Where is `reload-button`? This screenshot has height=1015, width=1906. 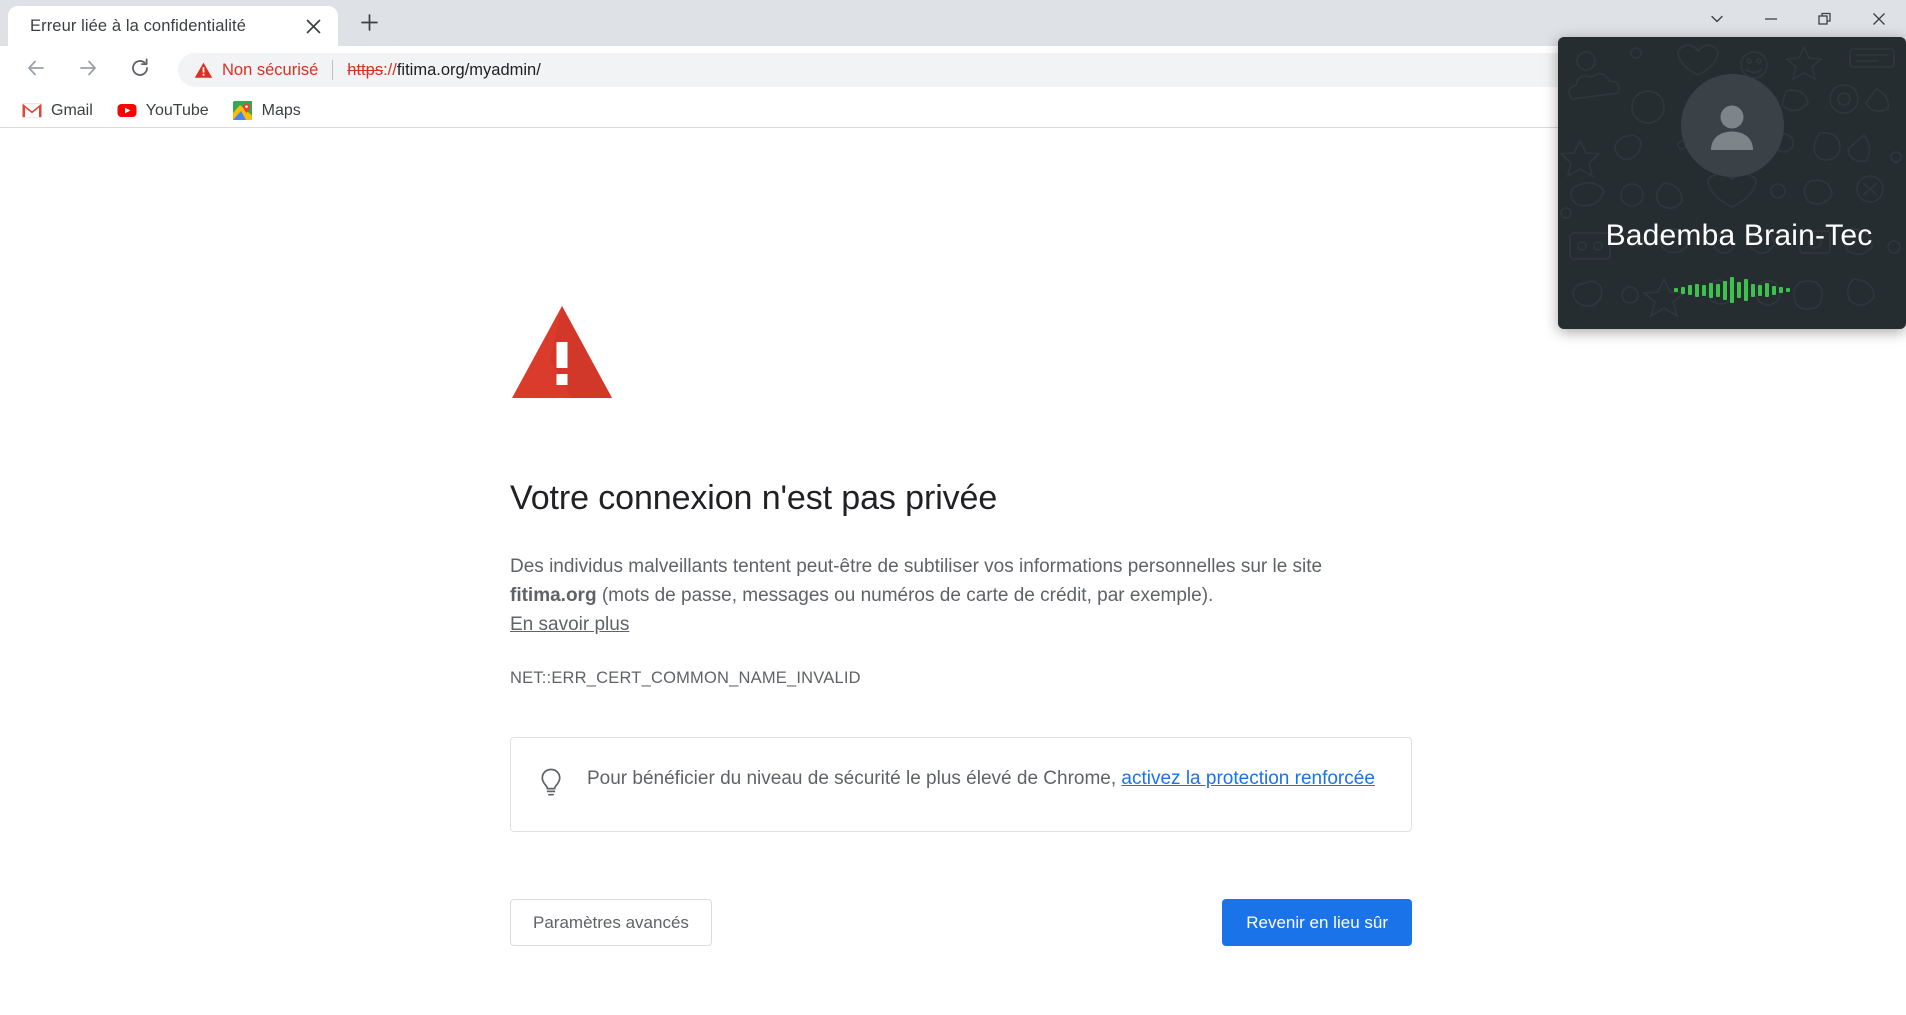 reload-button is located at coordinates (140, 70).